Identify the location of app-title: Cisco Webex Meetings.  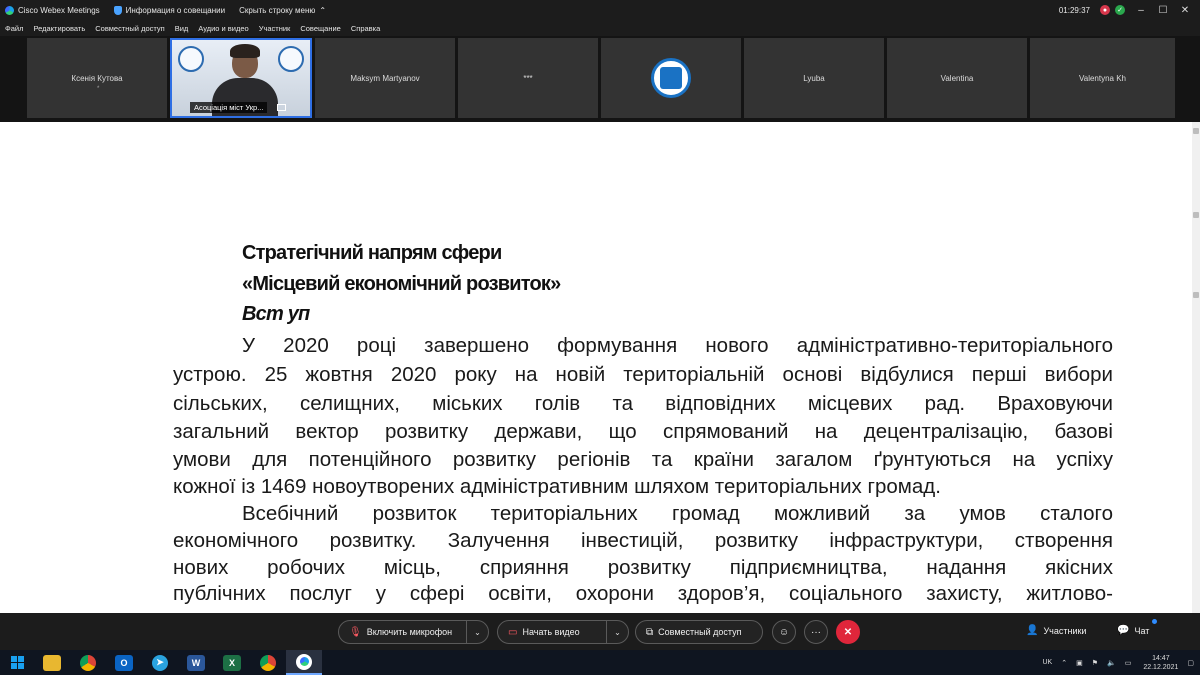
(50, 10).